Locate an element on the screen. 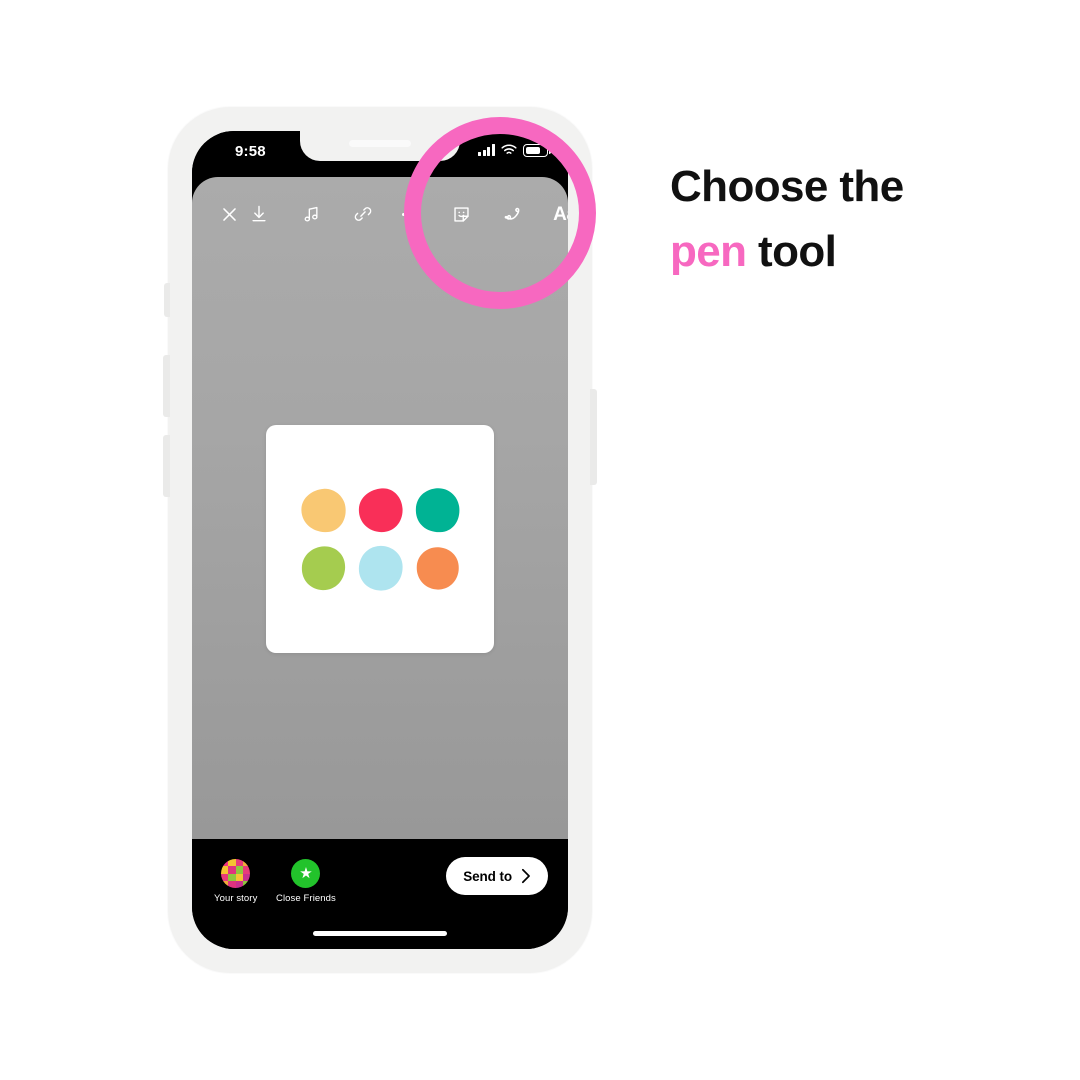 The image size is (1080, 1080). blob-pink-red is located at coordinates (380, 509).